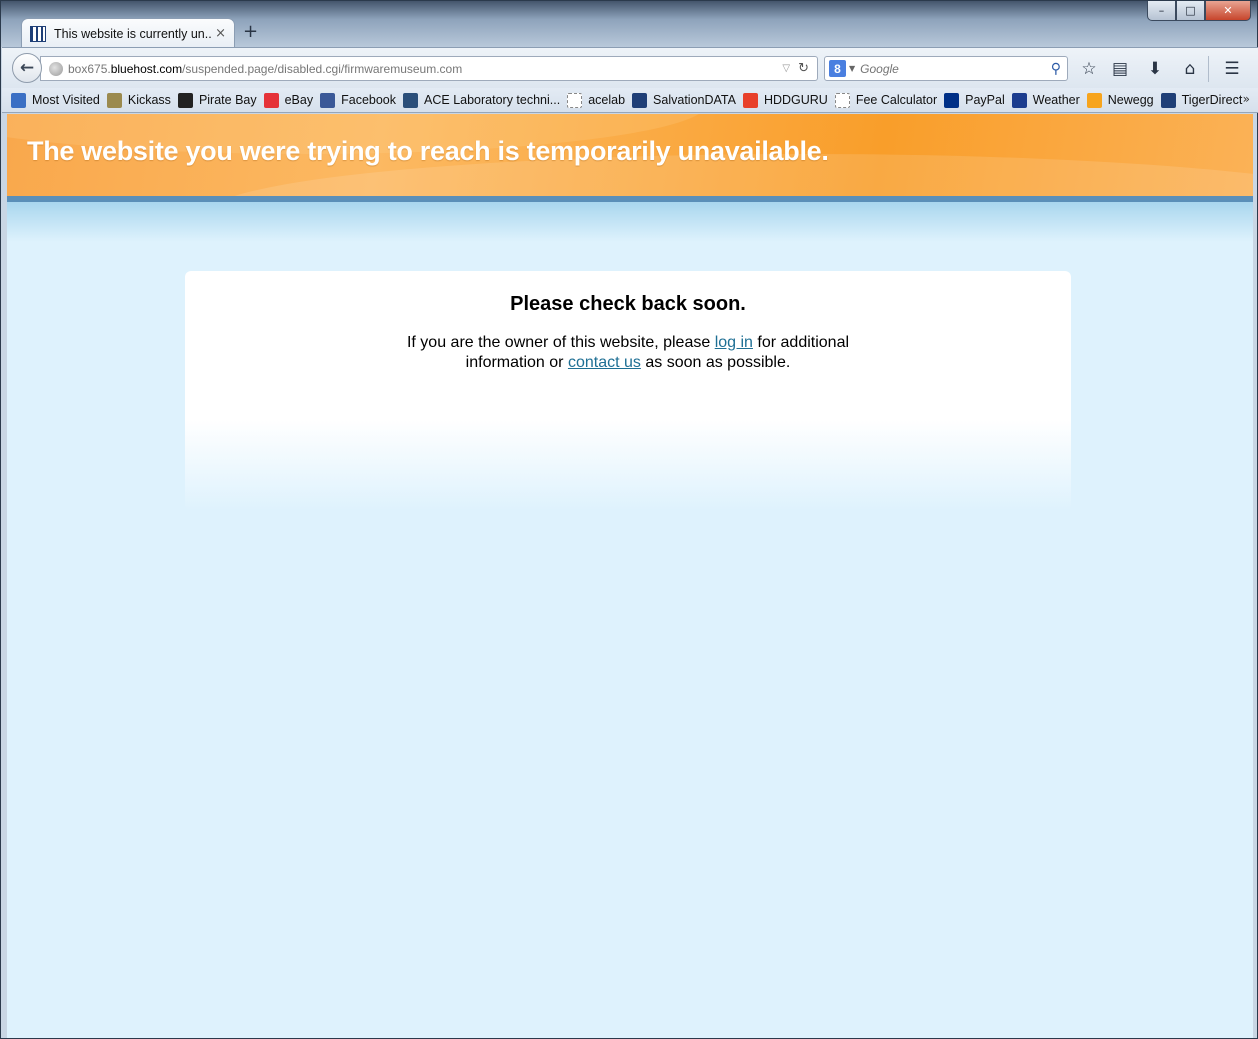 This screenshot has width=1258, height=1039. Describe the element at coordinates (955, 68) in the screenshot. I see `search-input` at that location.